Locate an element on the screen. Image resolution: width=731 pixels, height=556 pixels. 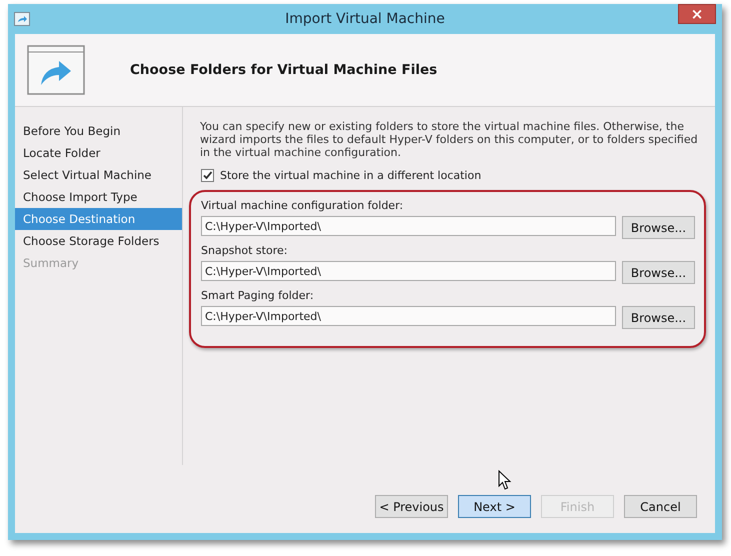
checkbox is located at coordinates (207, 175).